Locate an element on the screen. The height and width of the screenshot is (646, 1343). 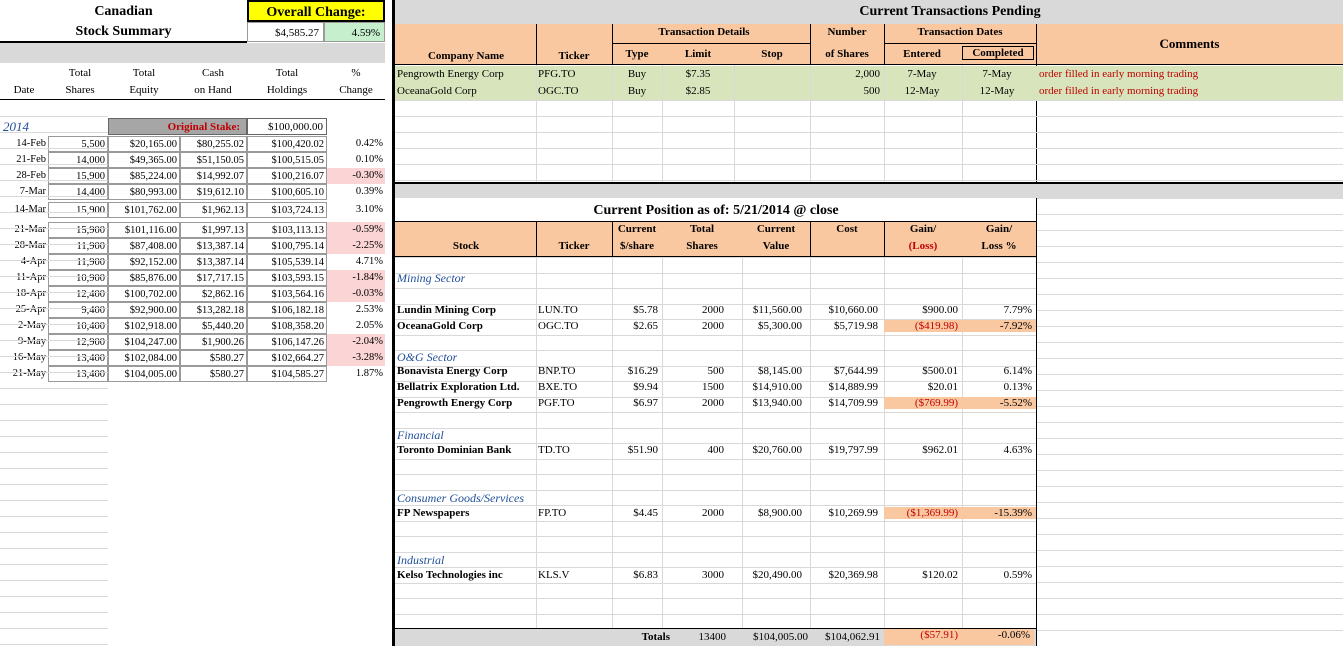
summary-cell-equity: $92,152.00 is located at coordinates (144, 262).